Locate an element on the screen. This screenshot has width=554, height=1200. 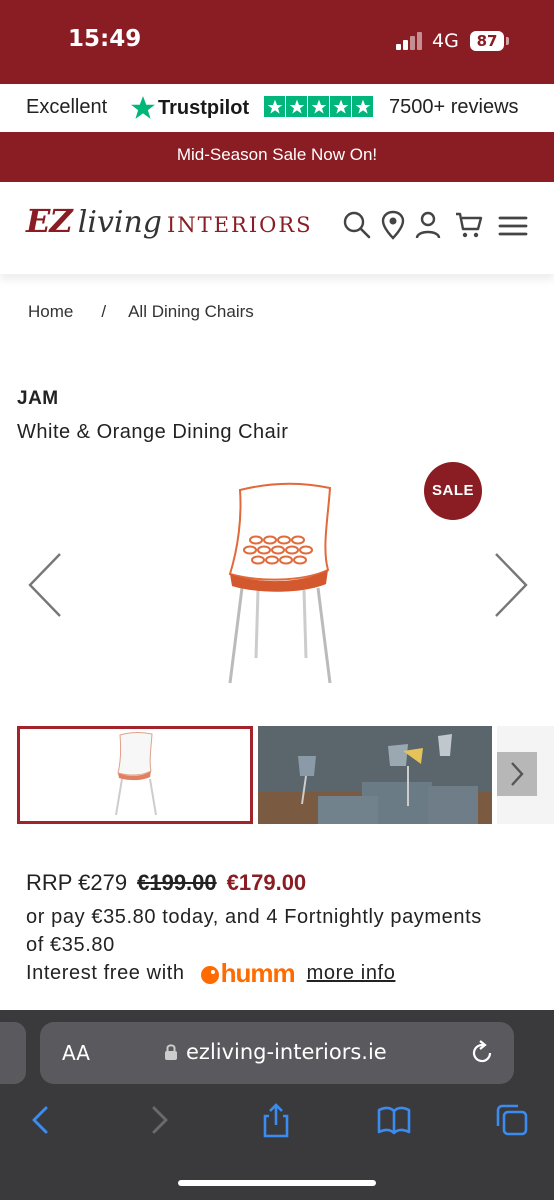
status-time: 15:49 is located at coordinates (105, 39).